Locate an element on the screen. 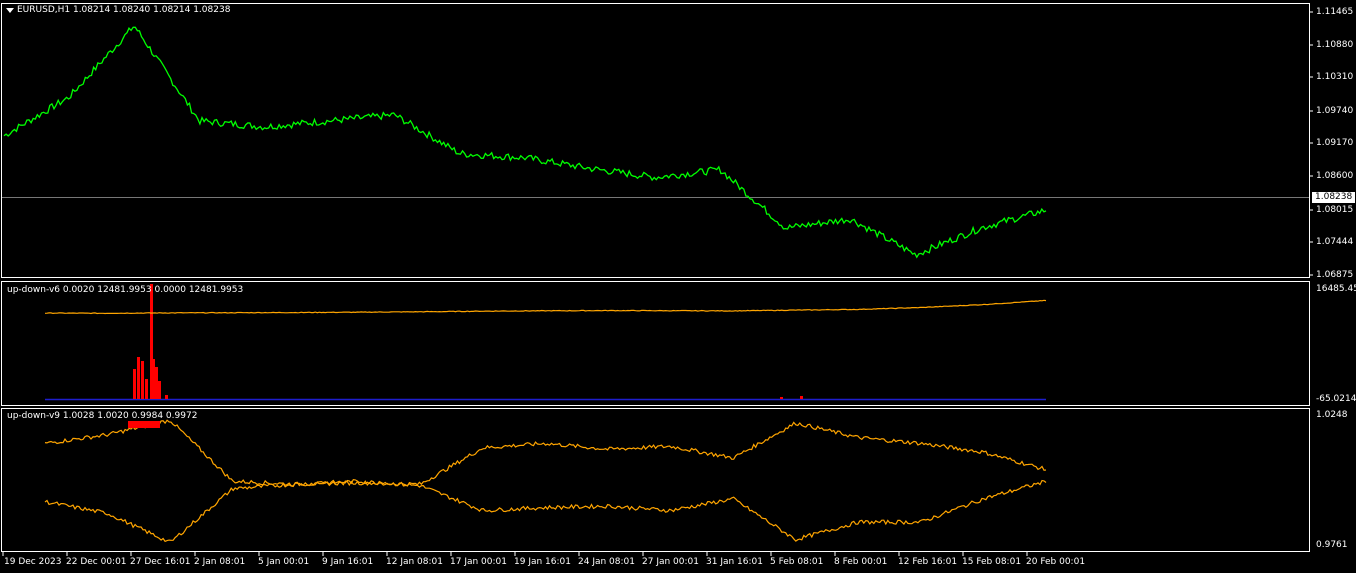 The height and width of the screenshot is (573, 1356). indicator2-markers is located at coordinates (144, 424).